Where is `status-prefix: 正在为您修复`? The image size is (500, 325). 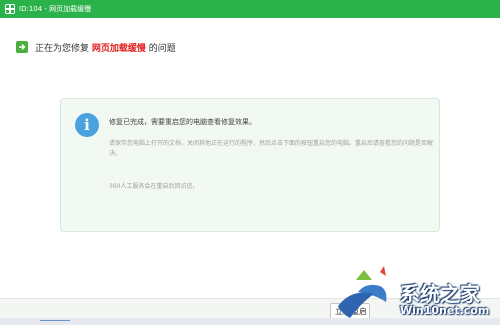
status-prefix: 正在为您修复 is located at coordinates (62, 48).